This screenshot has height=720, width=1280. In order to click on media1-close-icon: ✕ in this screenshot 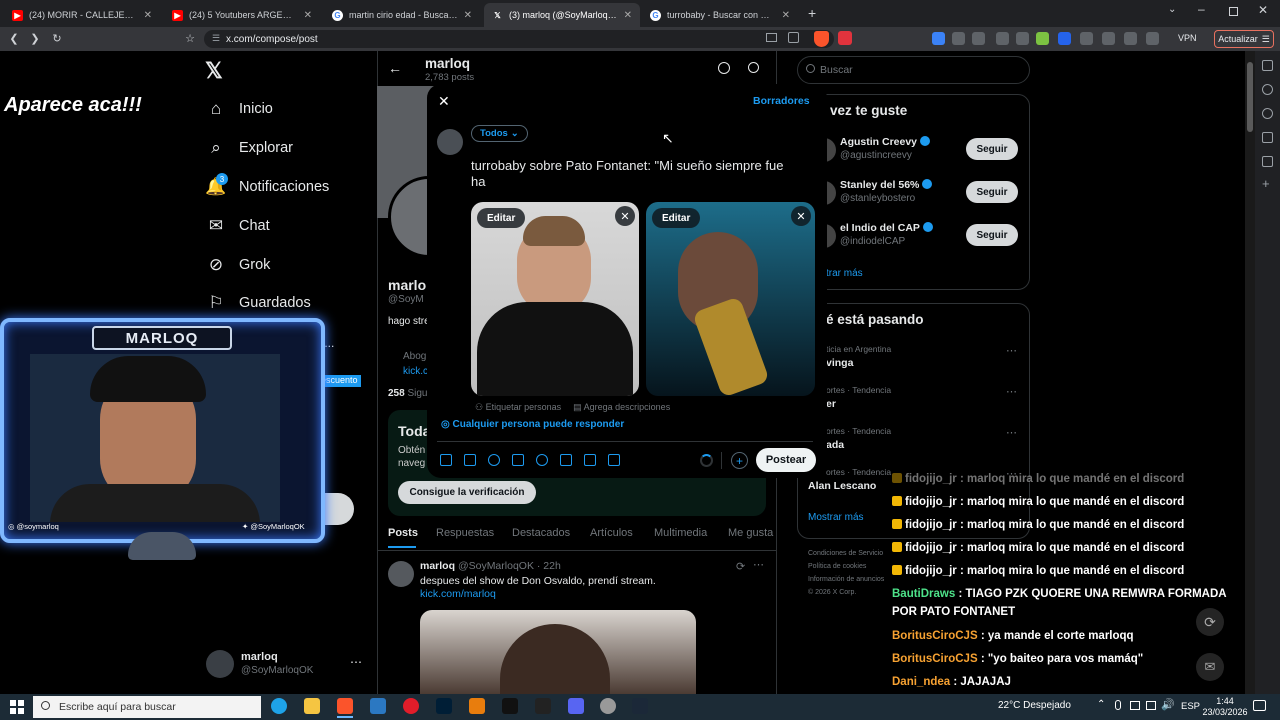, I will do `click(625, 216)`.